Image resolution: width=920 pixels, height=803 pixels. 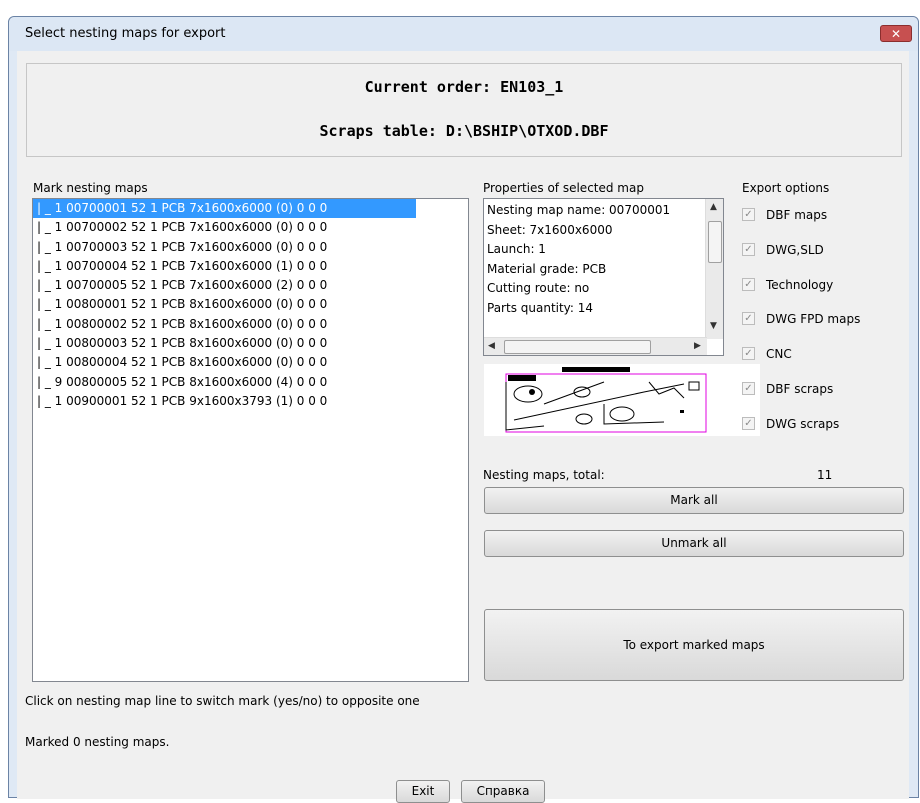 I want to click on mark-all-button: Mark all, so click(x=694, y=500).